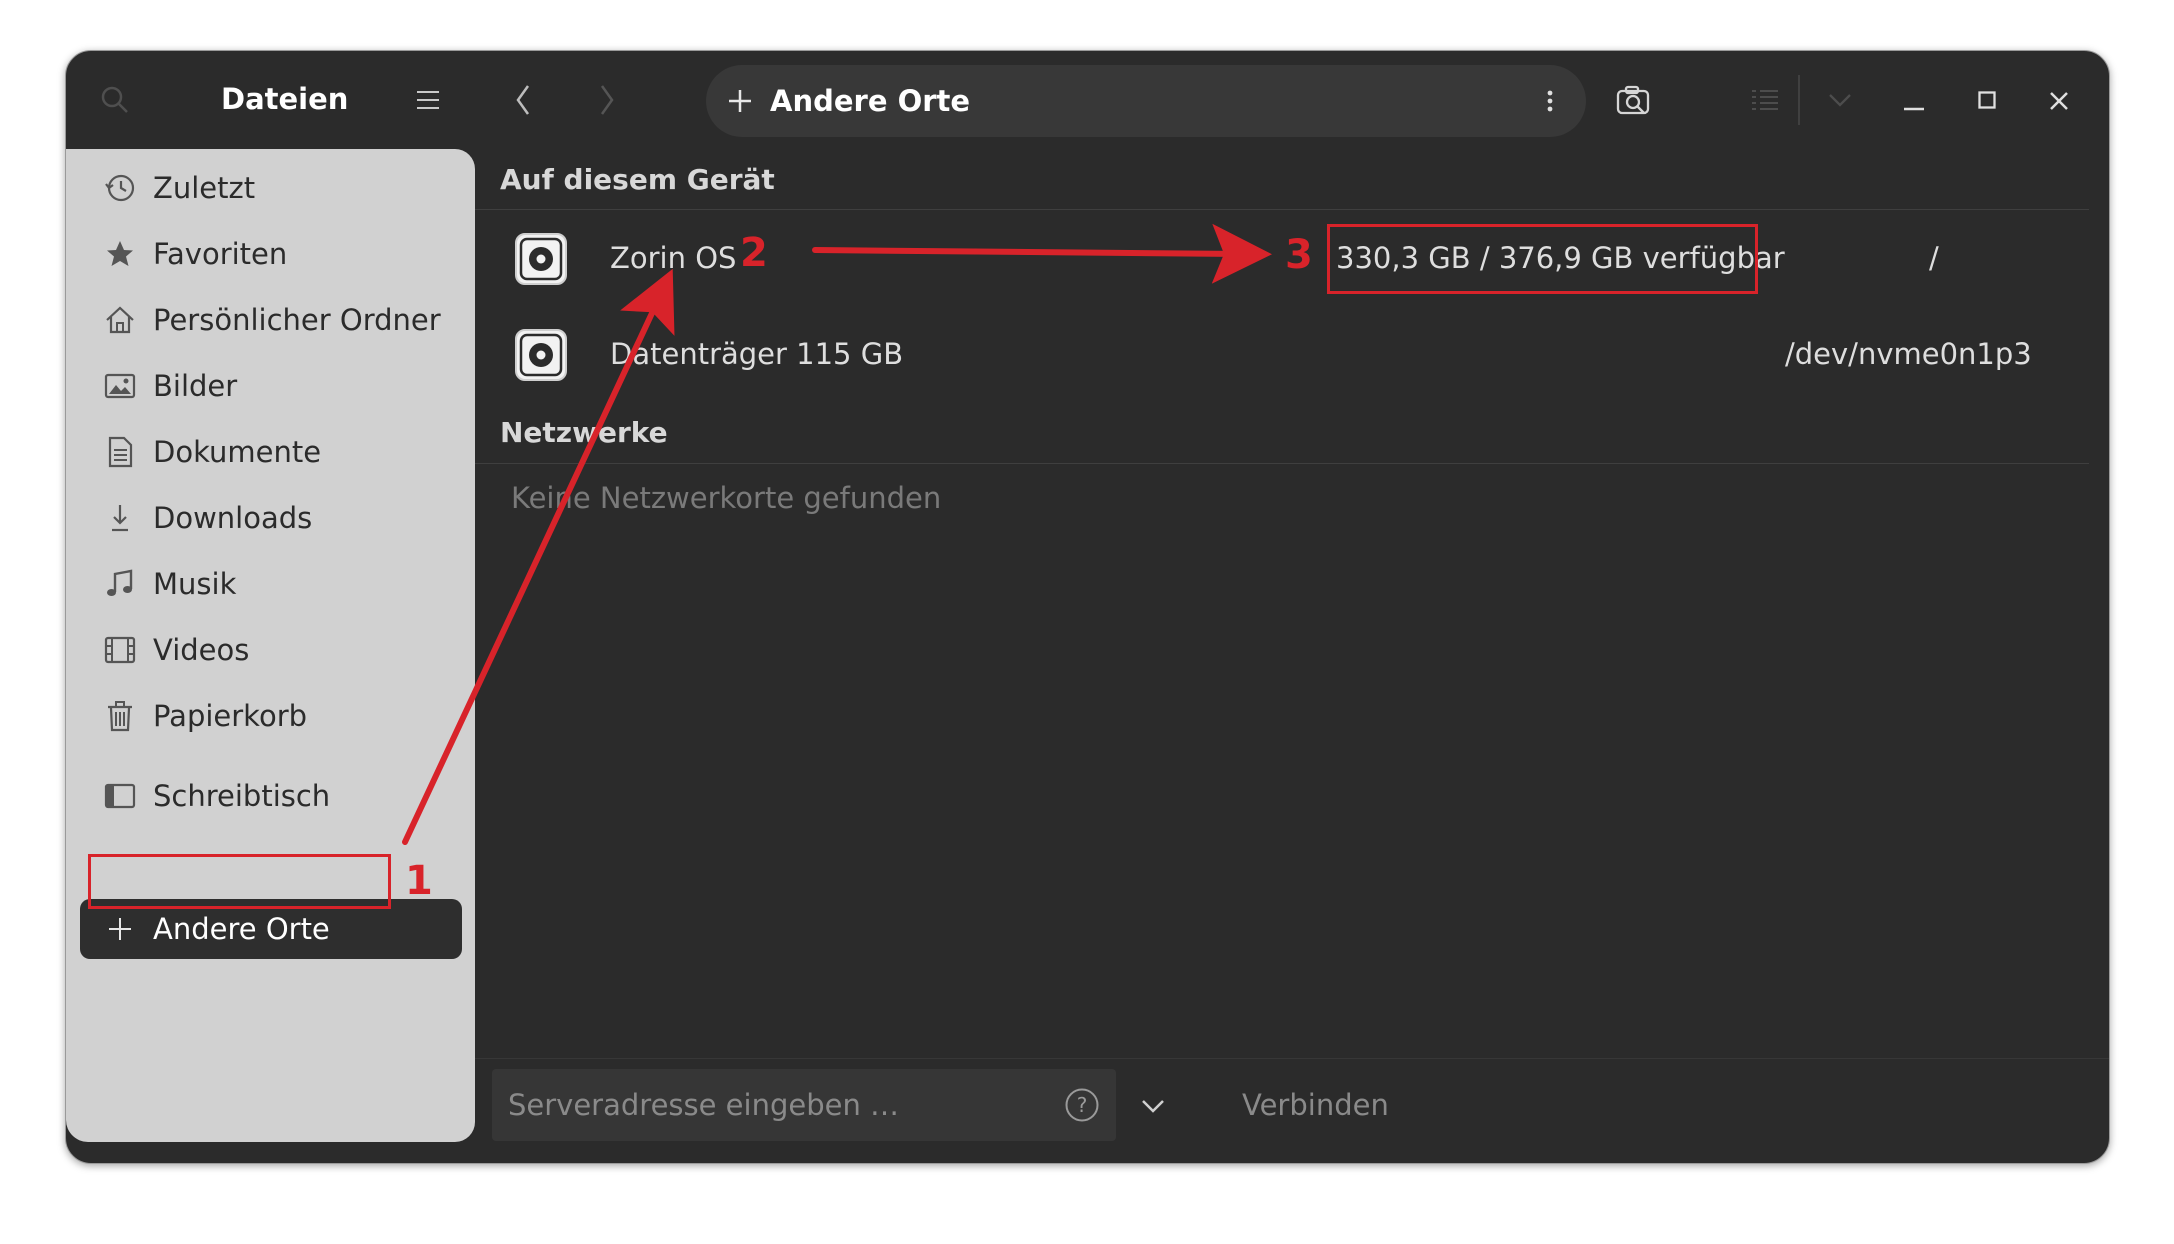 This screenshot has width=2174, height=1244. I want to click on annotation-number-3: 3, so click(1299, 255).